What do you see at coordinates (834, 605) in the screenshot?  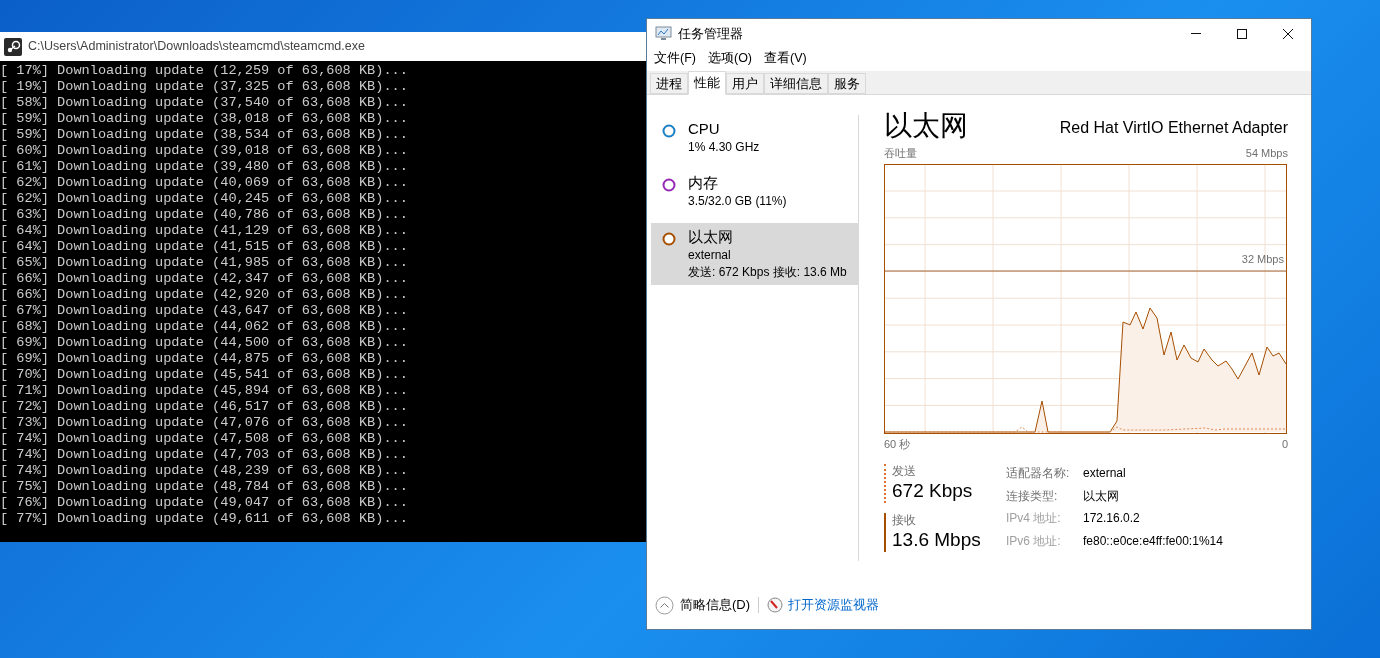 I see `resource-monitor-link: 打开资源监视器` at bounding box center [834, 605].